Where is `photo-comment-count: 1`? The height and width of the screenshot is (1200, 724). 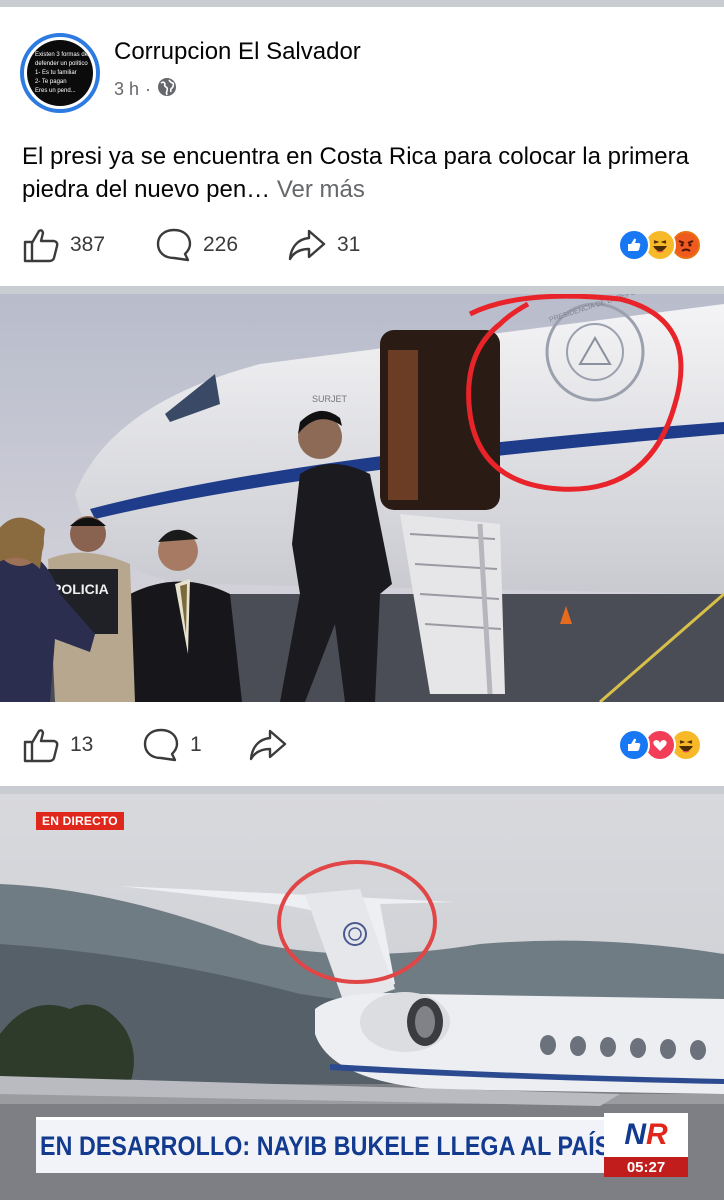
photo-comment-count: 1 is located at coordinates (196, 744).